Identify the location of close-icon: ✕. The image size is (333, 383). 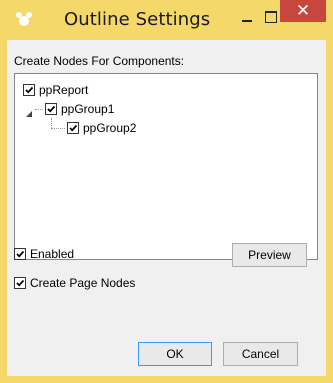
(303, 11).